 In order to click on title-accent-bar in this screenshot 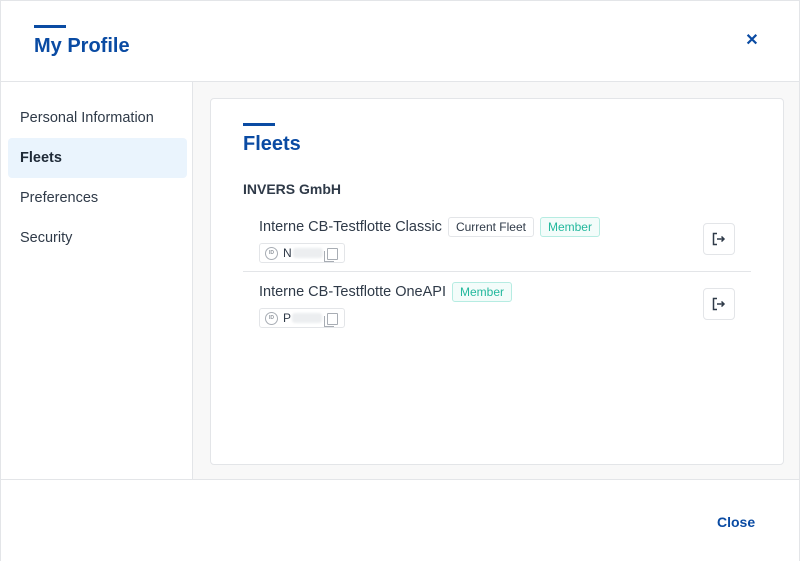, I will do `click(50, 26)`.